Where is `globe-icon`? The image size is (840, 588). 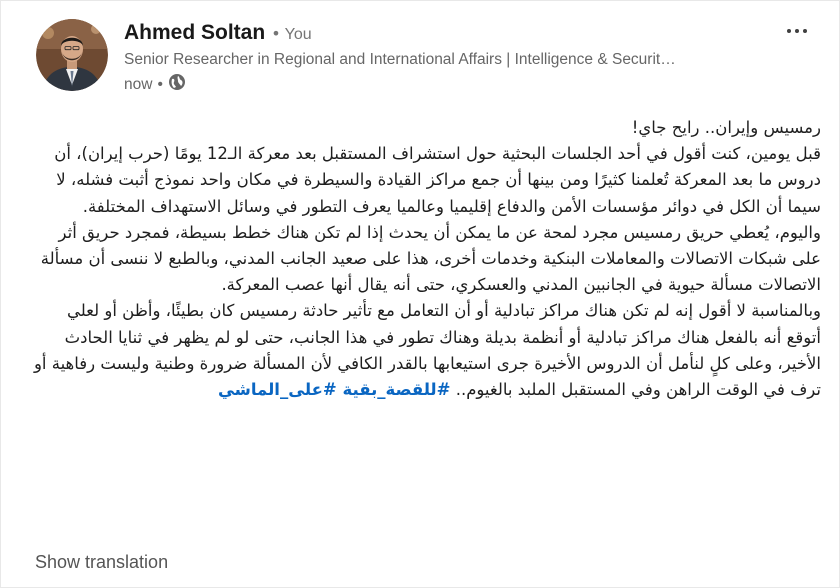
globe-icon is located at coordinates (177, 84).